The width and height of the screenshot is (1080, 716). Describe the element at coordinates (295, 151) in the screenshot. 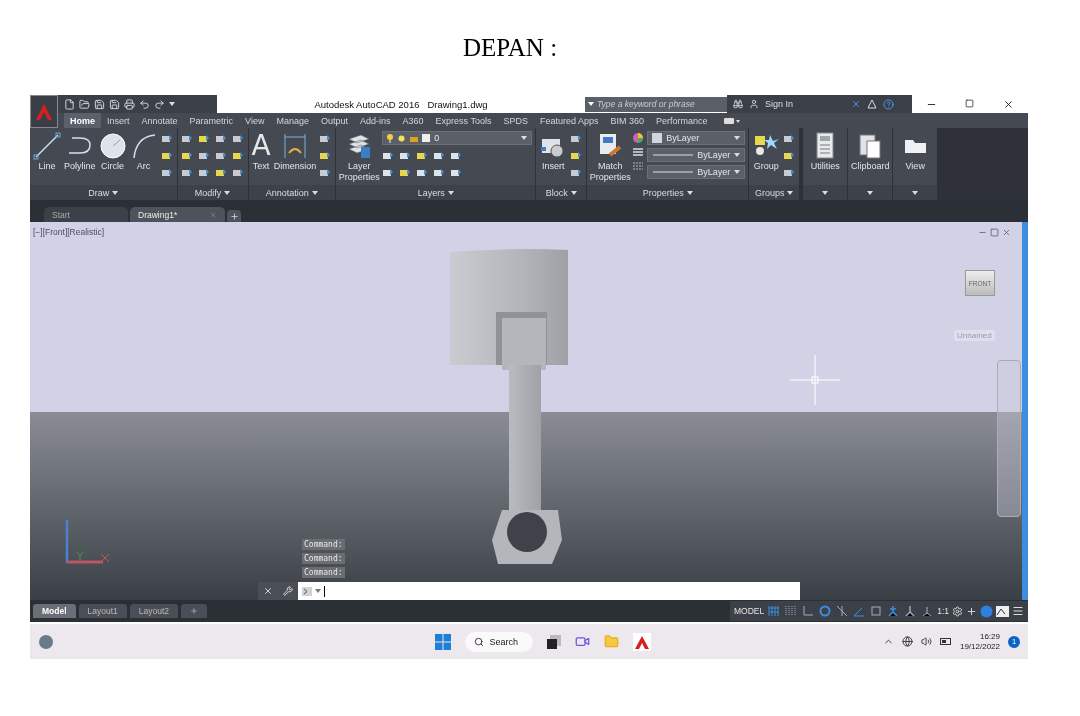

I see `ribbon-tool-button: Dimension` at that location.